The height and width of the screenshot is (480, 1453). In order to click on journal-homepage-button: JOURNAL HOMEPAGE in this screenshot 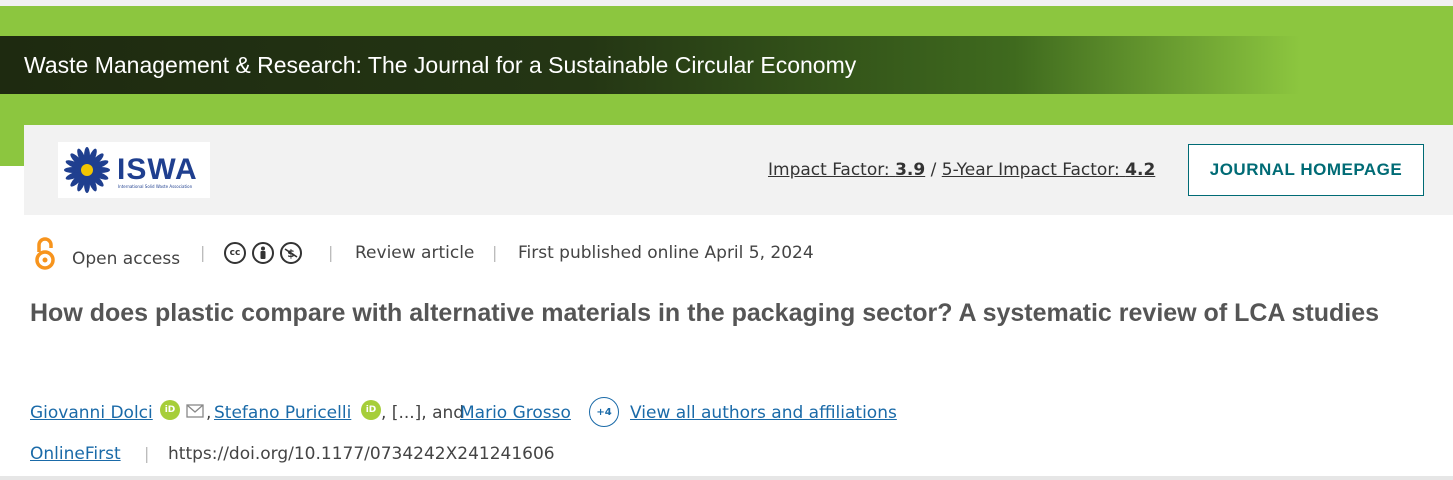, I will do `click(1306, 170)`.